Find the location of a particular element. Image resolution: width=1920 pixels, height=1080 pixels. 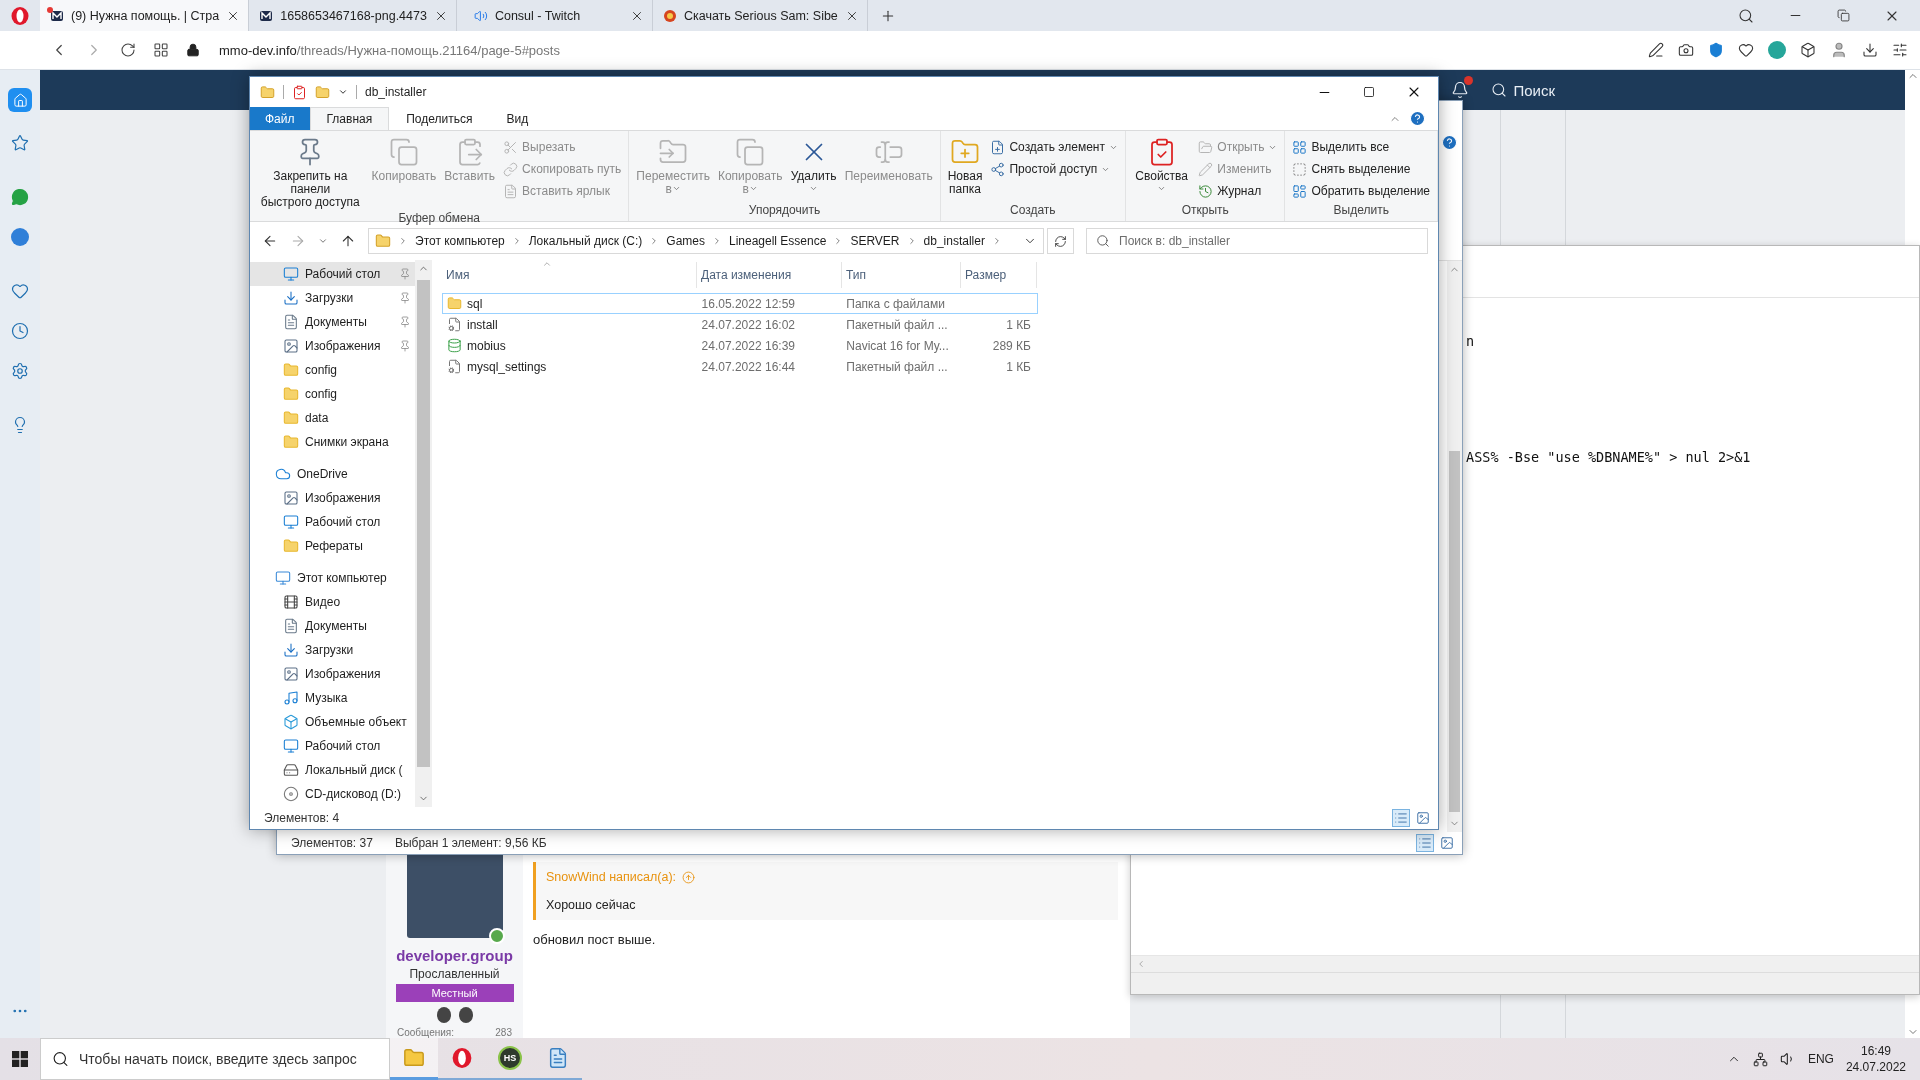

file-row: mysql_settings 24.07.2022 16:44 Пакетный файл ... 1 КБ is located at coordinates (740, 366).